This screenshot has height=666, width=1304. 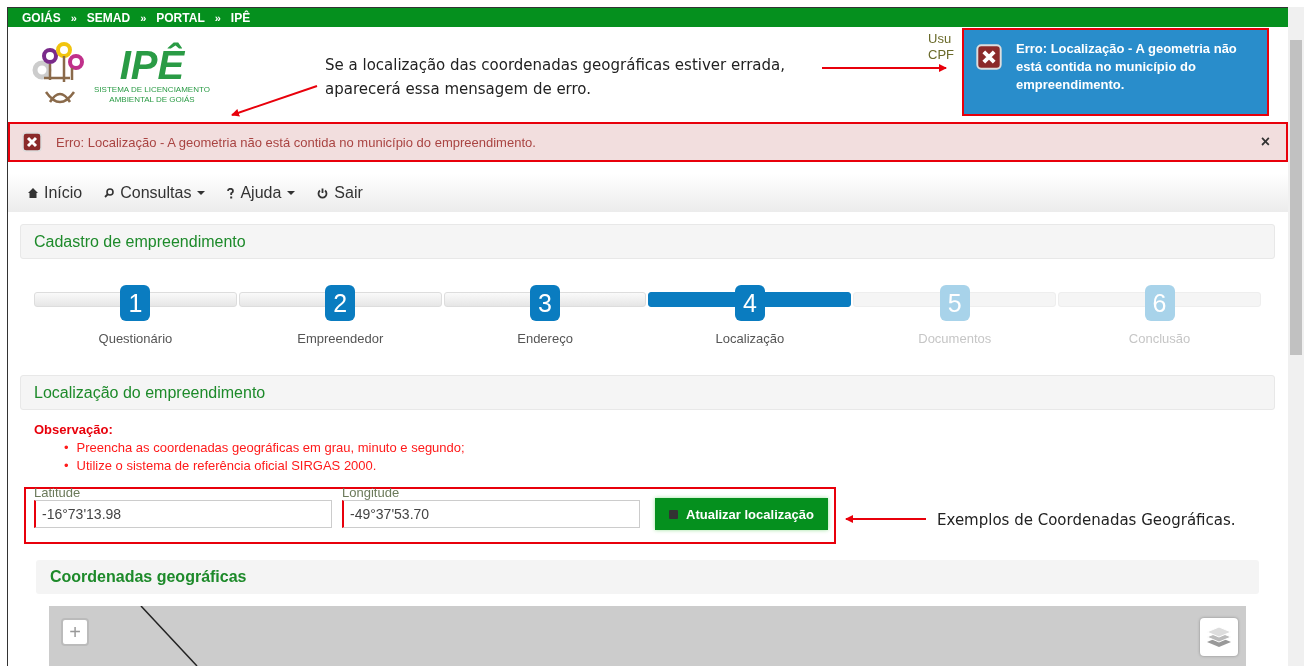 I want to click on annotation-text: Exemplos de Coordenadas Geográficas., so click(x=1086, y=520).